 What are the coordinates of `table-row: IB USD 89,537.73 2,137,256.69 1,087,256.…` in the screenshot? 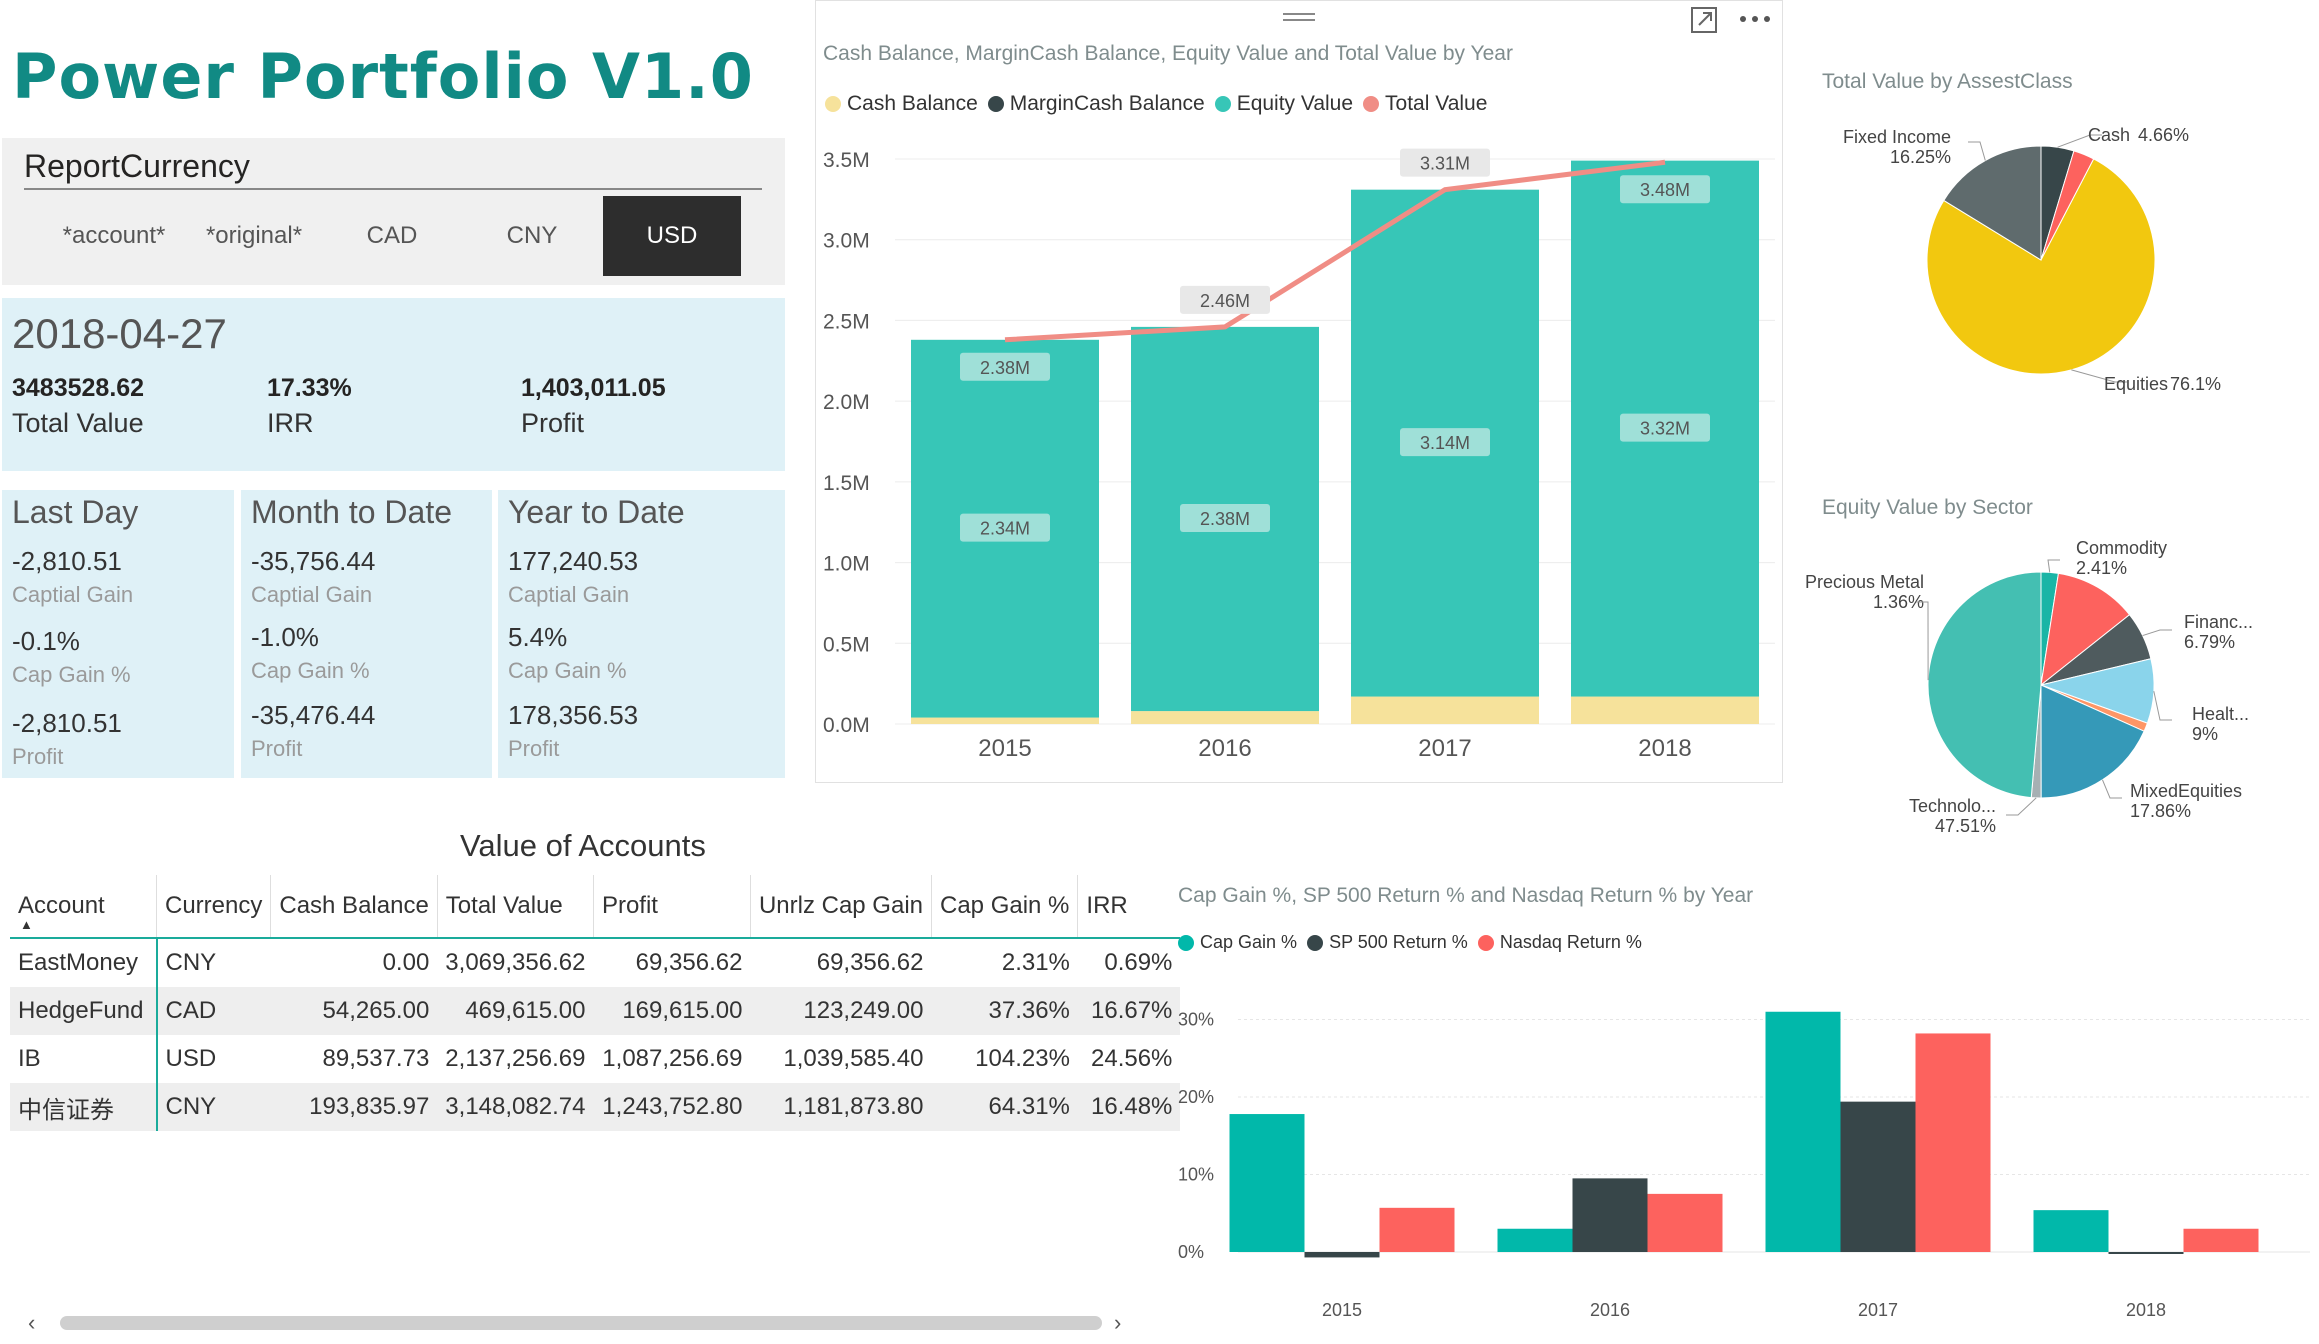 It's located at (595, 1059).